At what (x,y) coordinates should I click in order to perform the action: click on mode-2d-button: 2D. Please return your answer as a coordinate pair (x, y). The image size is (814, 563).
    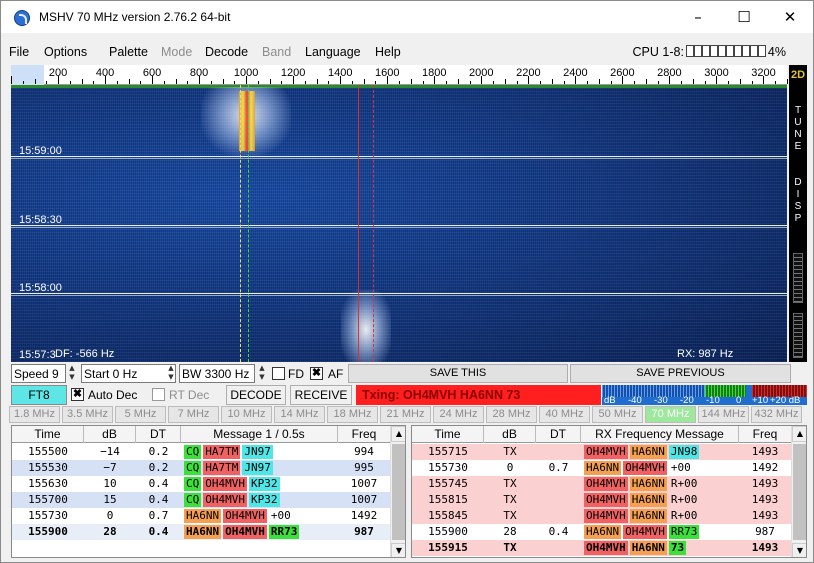
    Looking at the image, I should click on (798, 75).